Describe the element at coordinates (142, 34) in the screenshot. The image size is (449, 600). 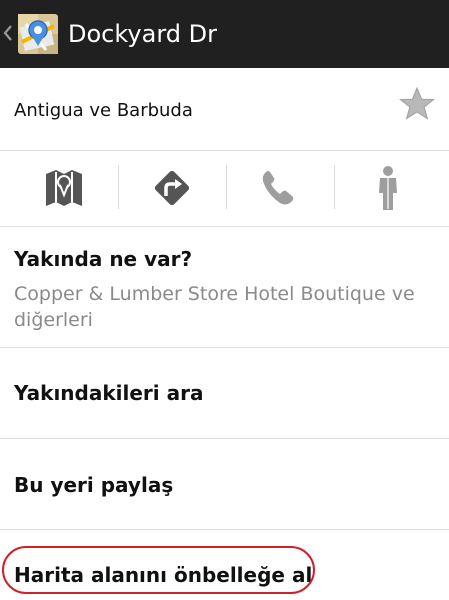
I see `page-title: Dockyard Dr` at that location.